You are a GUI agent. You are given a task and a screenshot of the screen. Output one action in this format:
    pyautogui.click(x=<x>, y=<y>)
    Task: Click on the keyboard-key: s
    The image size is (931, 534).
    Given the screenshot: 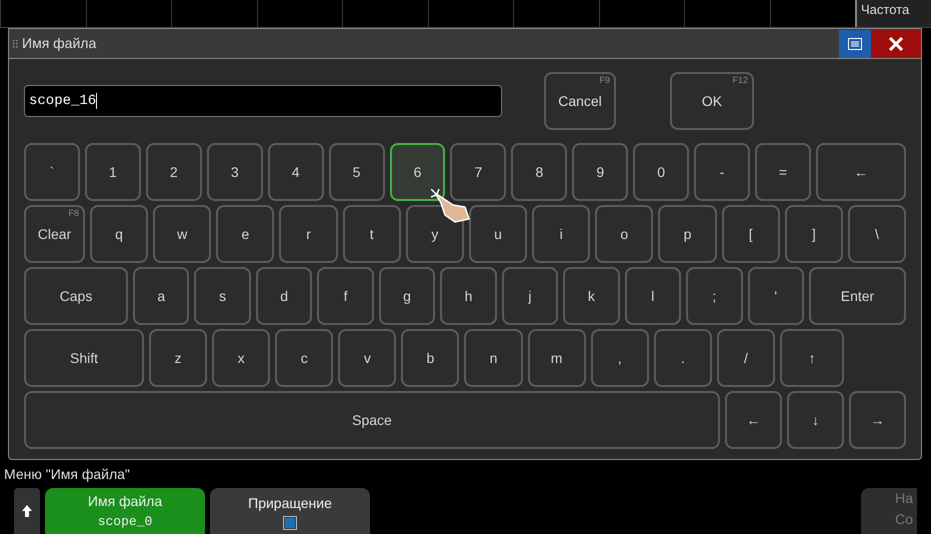 What is the action you would take?
    pyautogui.click(x=222, y=296)
    